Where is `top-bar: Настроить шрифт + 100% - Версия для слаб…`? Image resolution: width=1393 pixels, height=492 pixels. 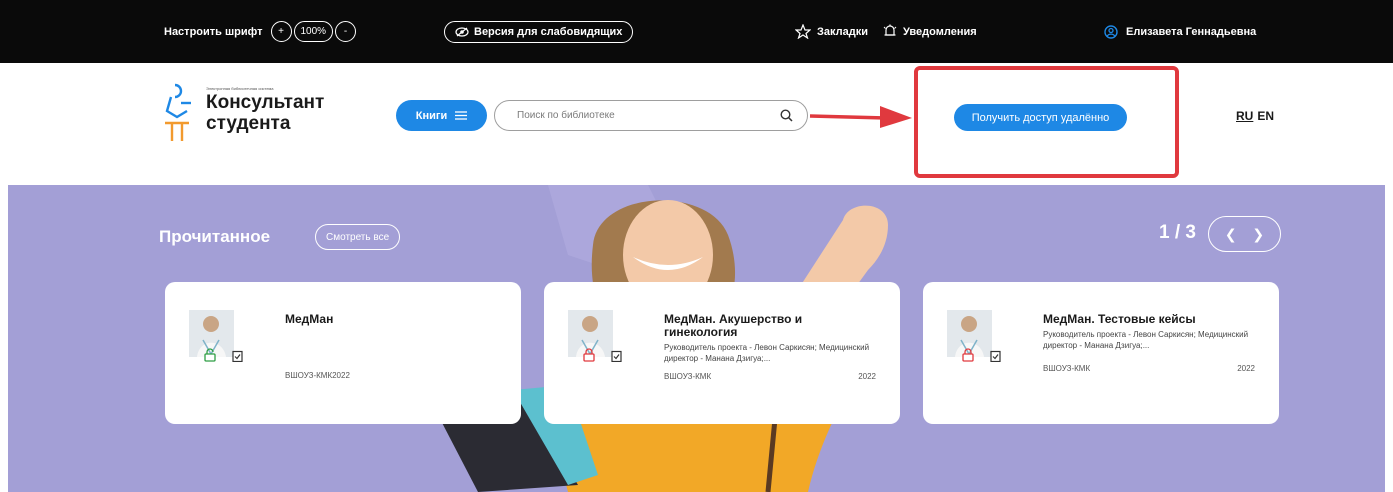 top-bar: Настроить шрифт + 100% - Версия для слаб… is located at coordinates (696, 31).